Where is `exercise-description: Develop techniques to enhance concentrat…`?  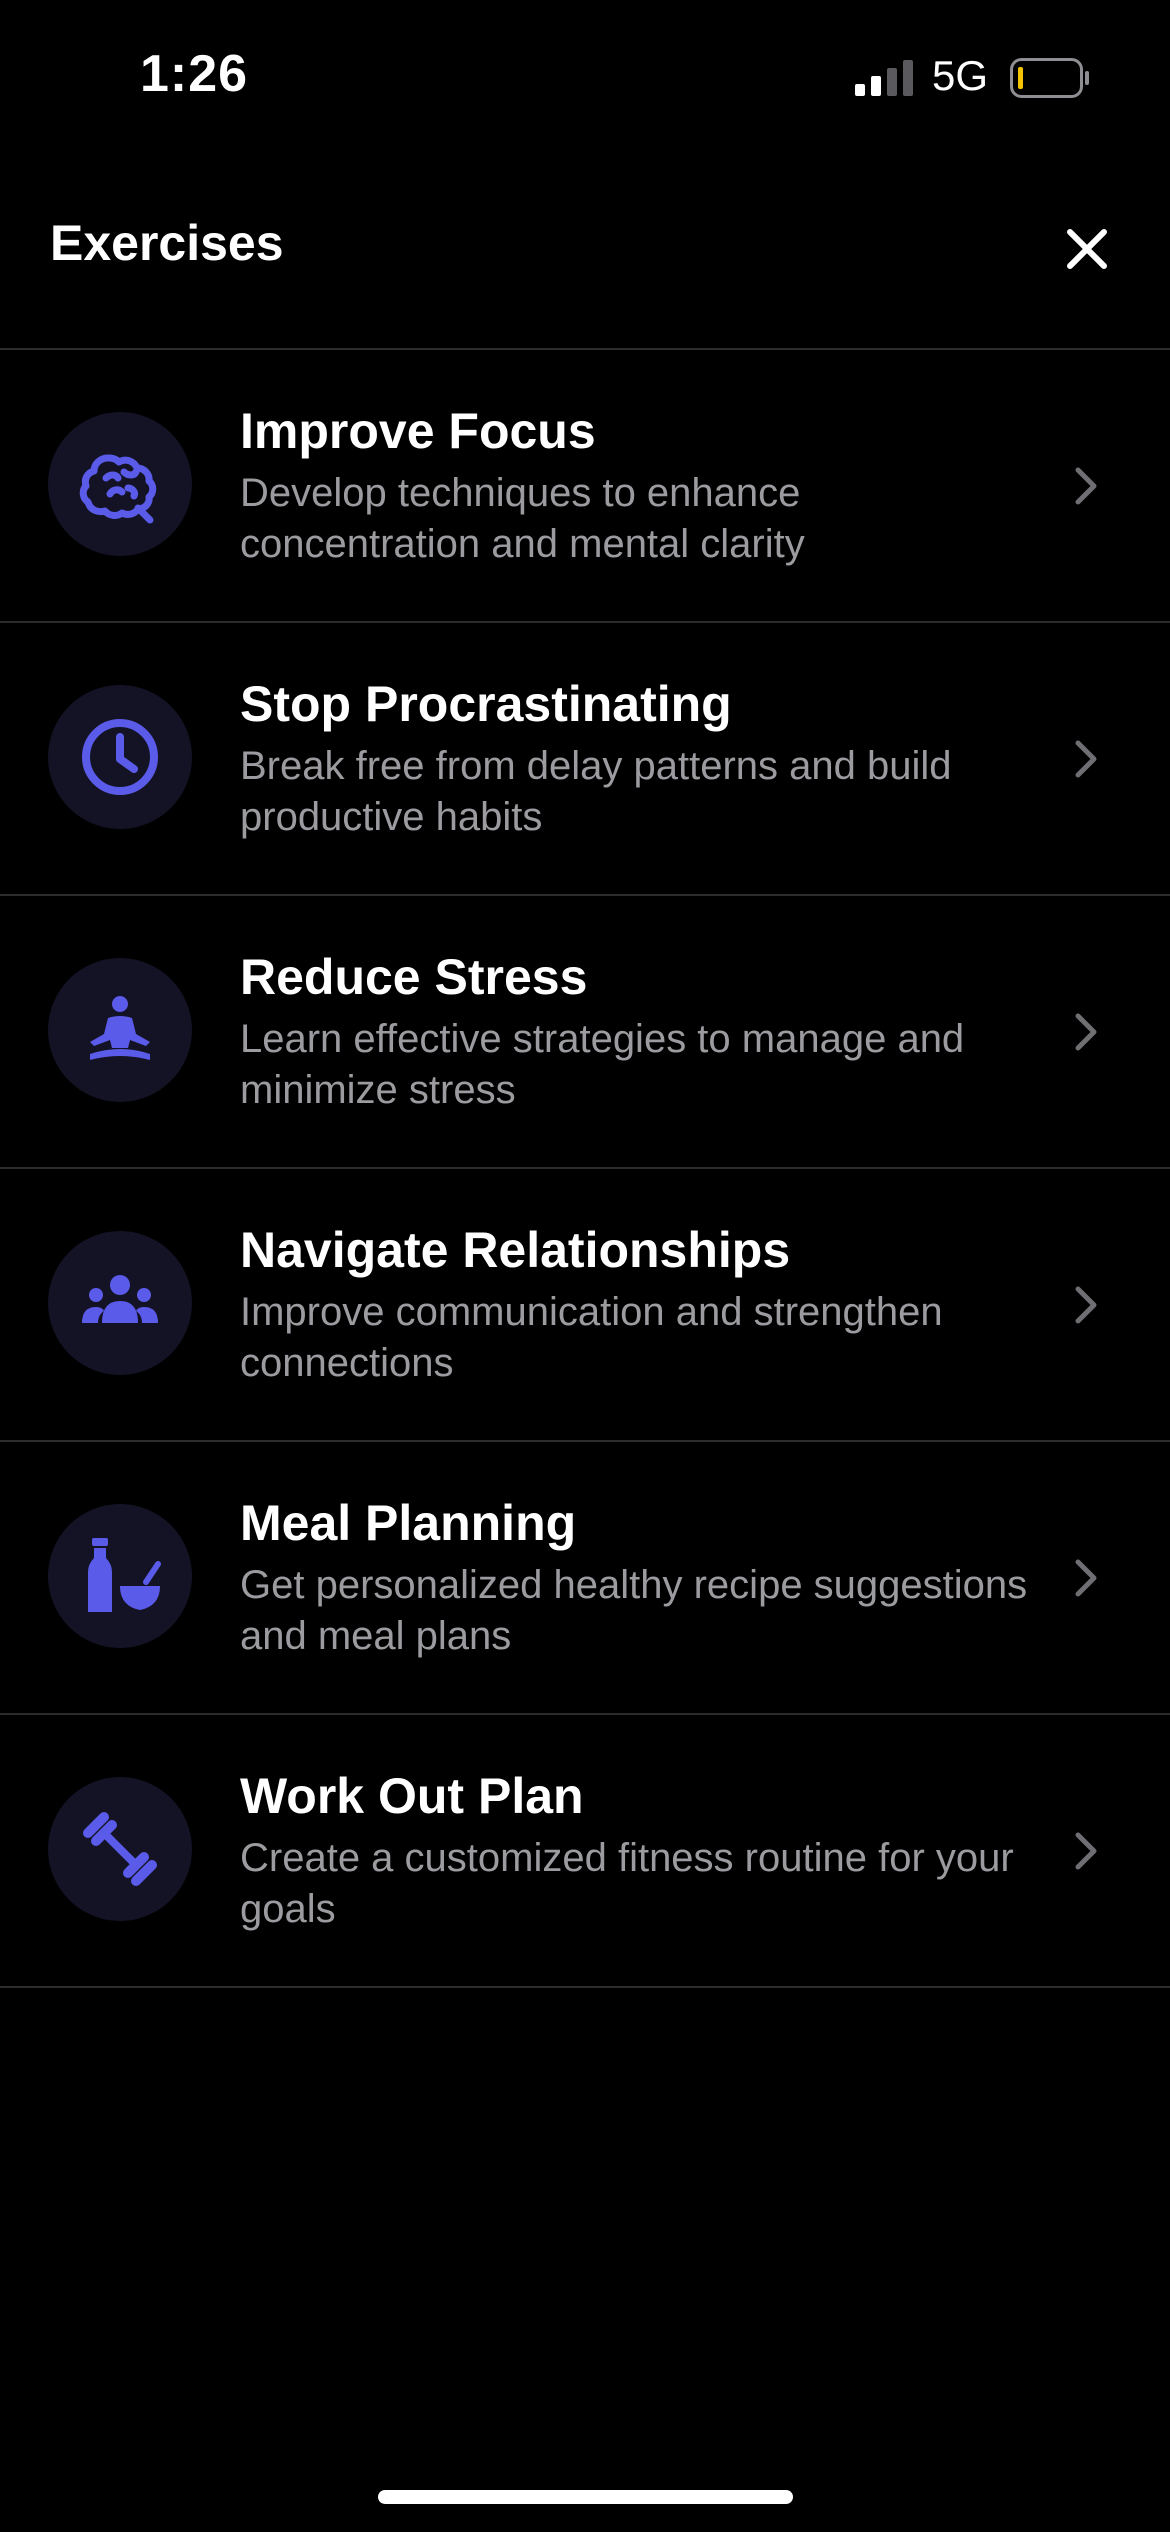 exercise-description: Develop techniques to enhance concentrat… is located at coordinates (522, 518).